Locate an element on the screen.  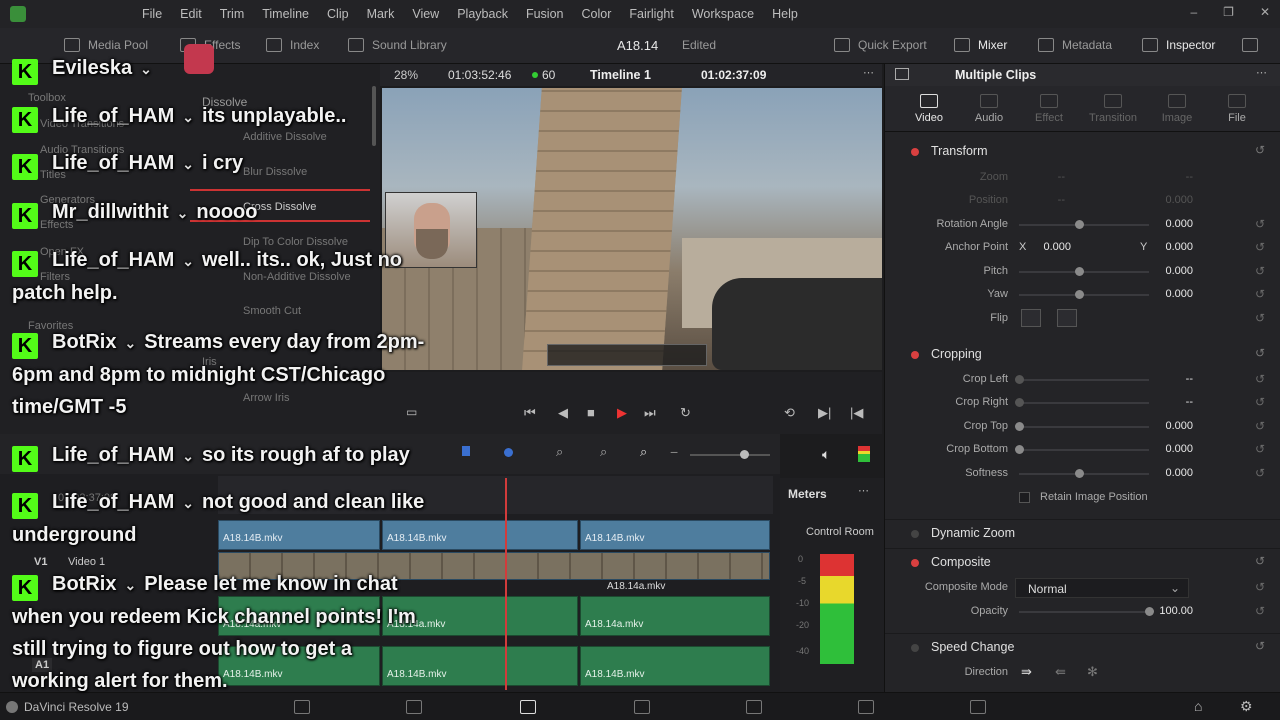
crop-left-knob is located at coordinates (1019, 379).